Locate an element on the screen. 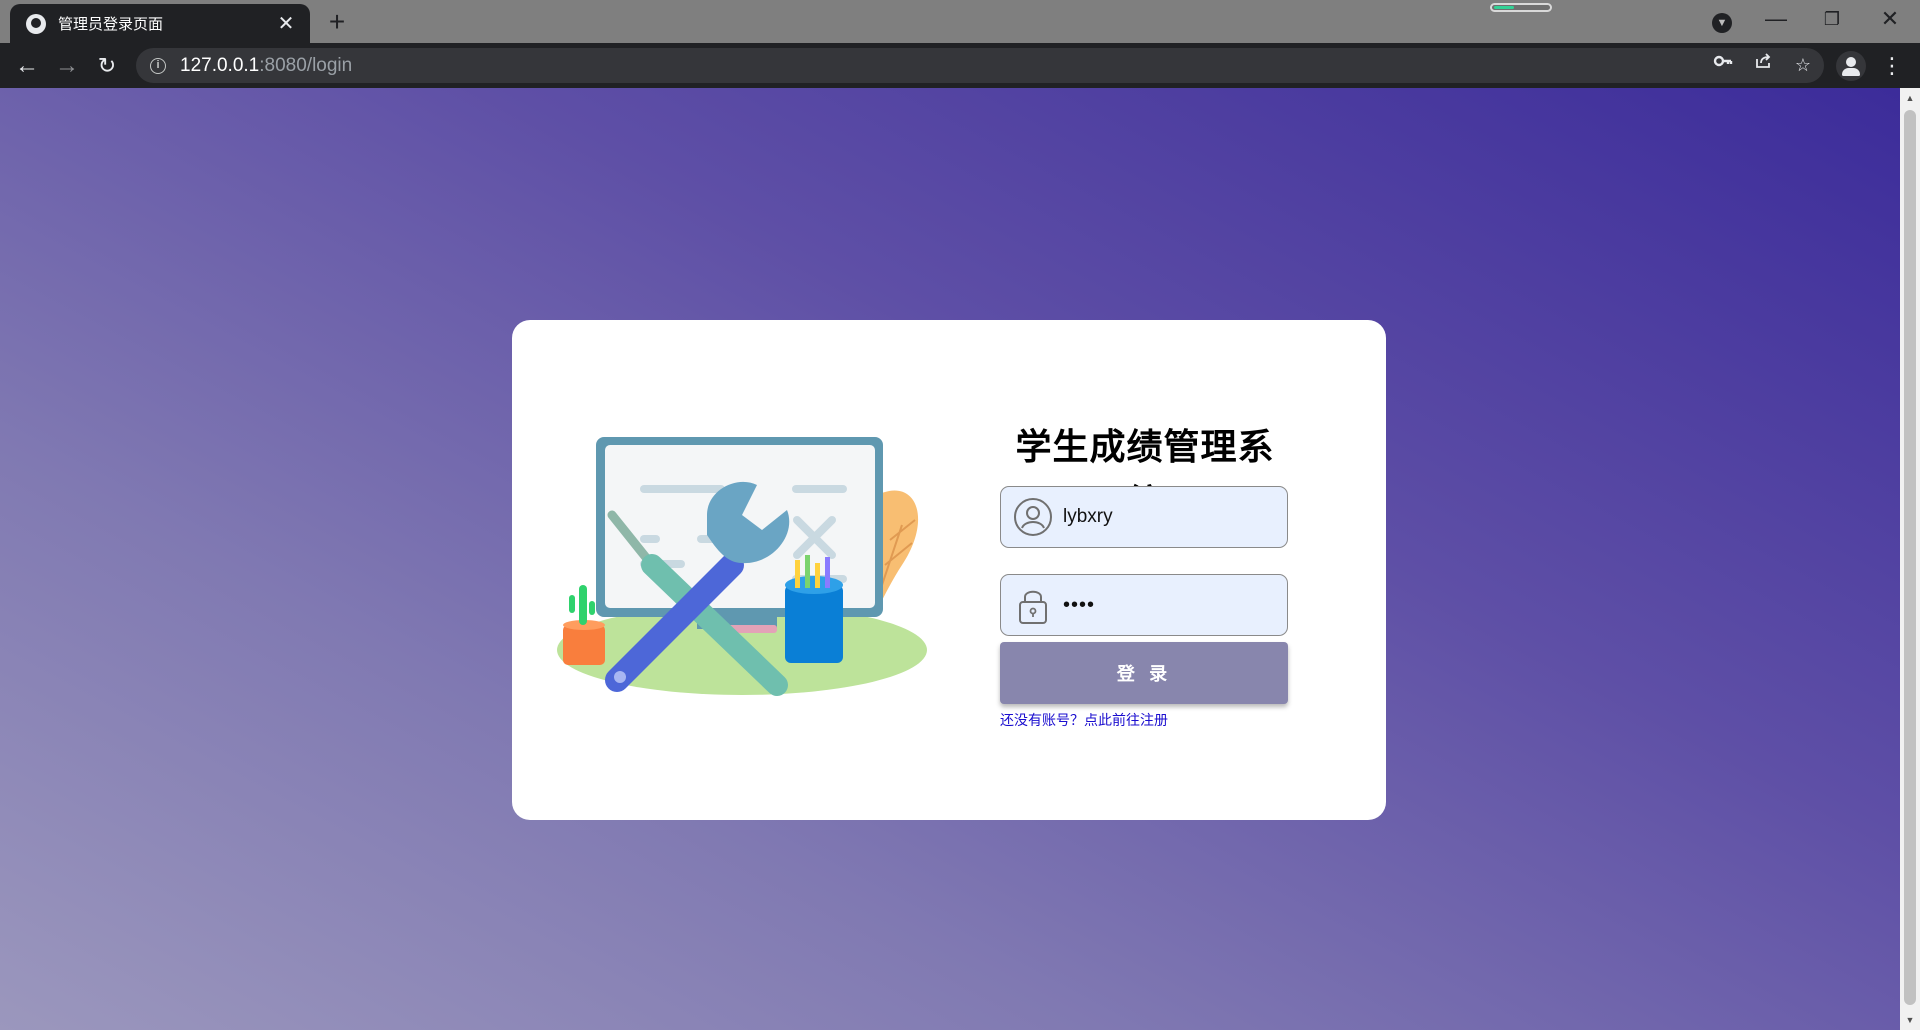  share-icon is located at coordinates (1763, 65).